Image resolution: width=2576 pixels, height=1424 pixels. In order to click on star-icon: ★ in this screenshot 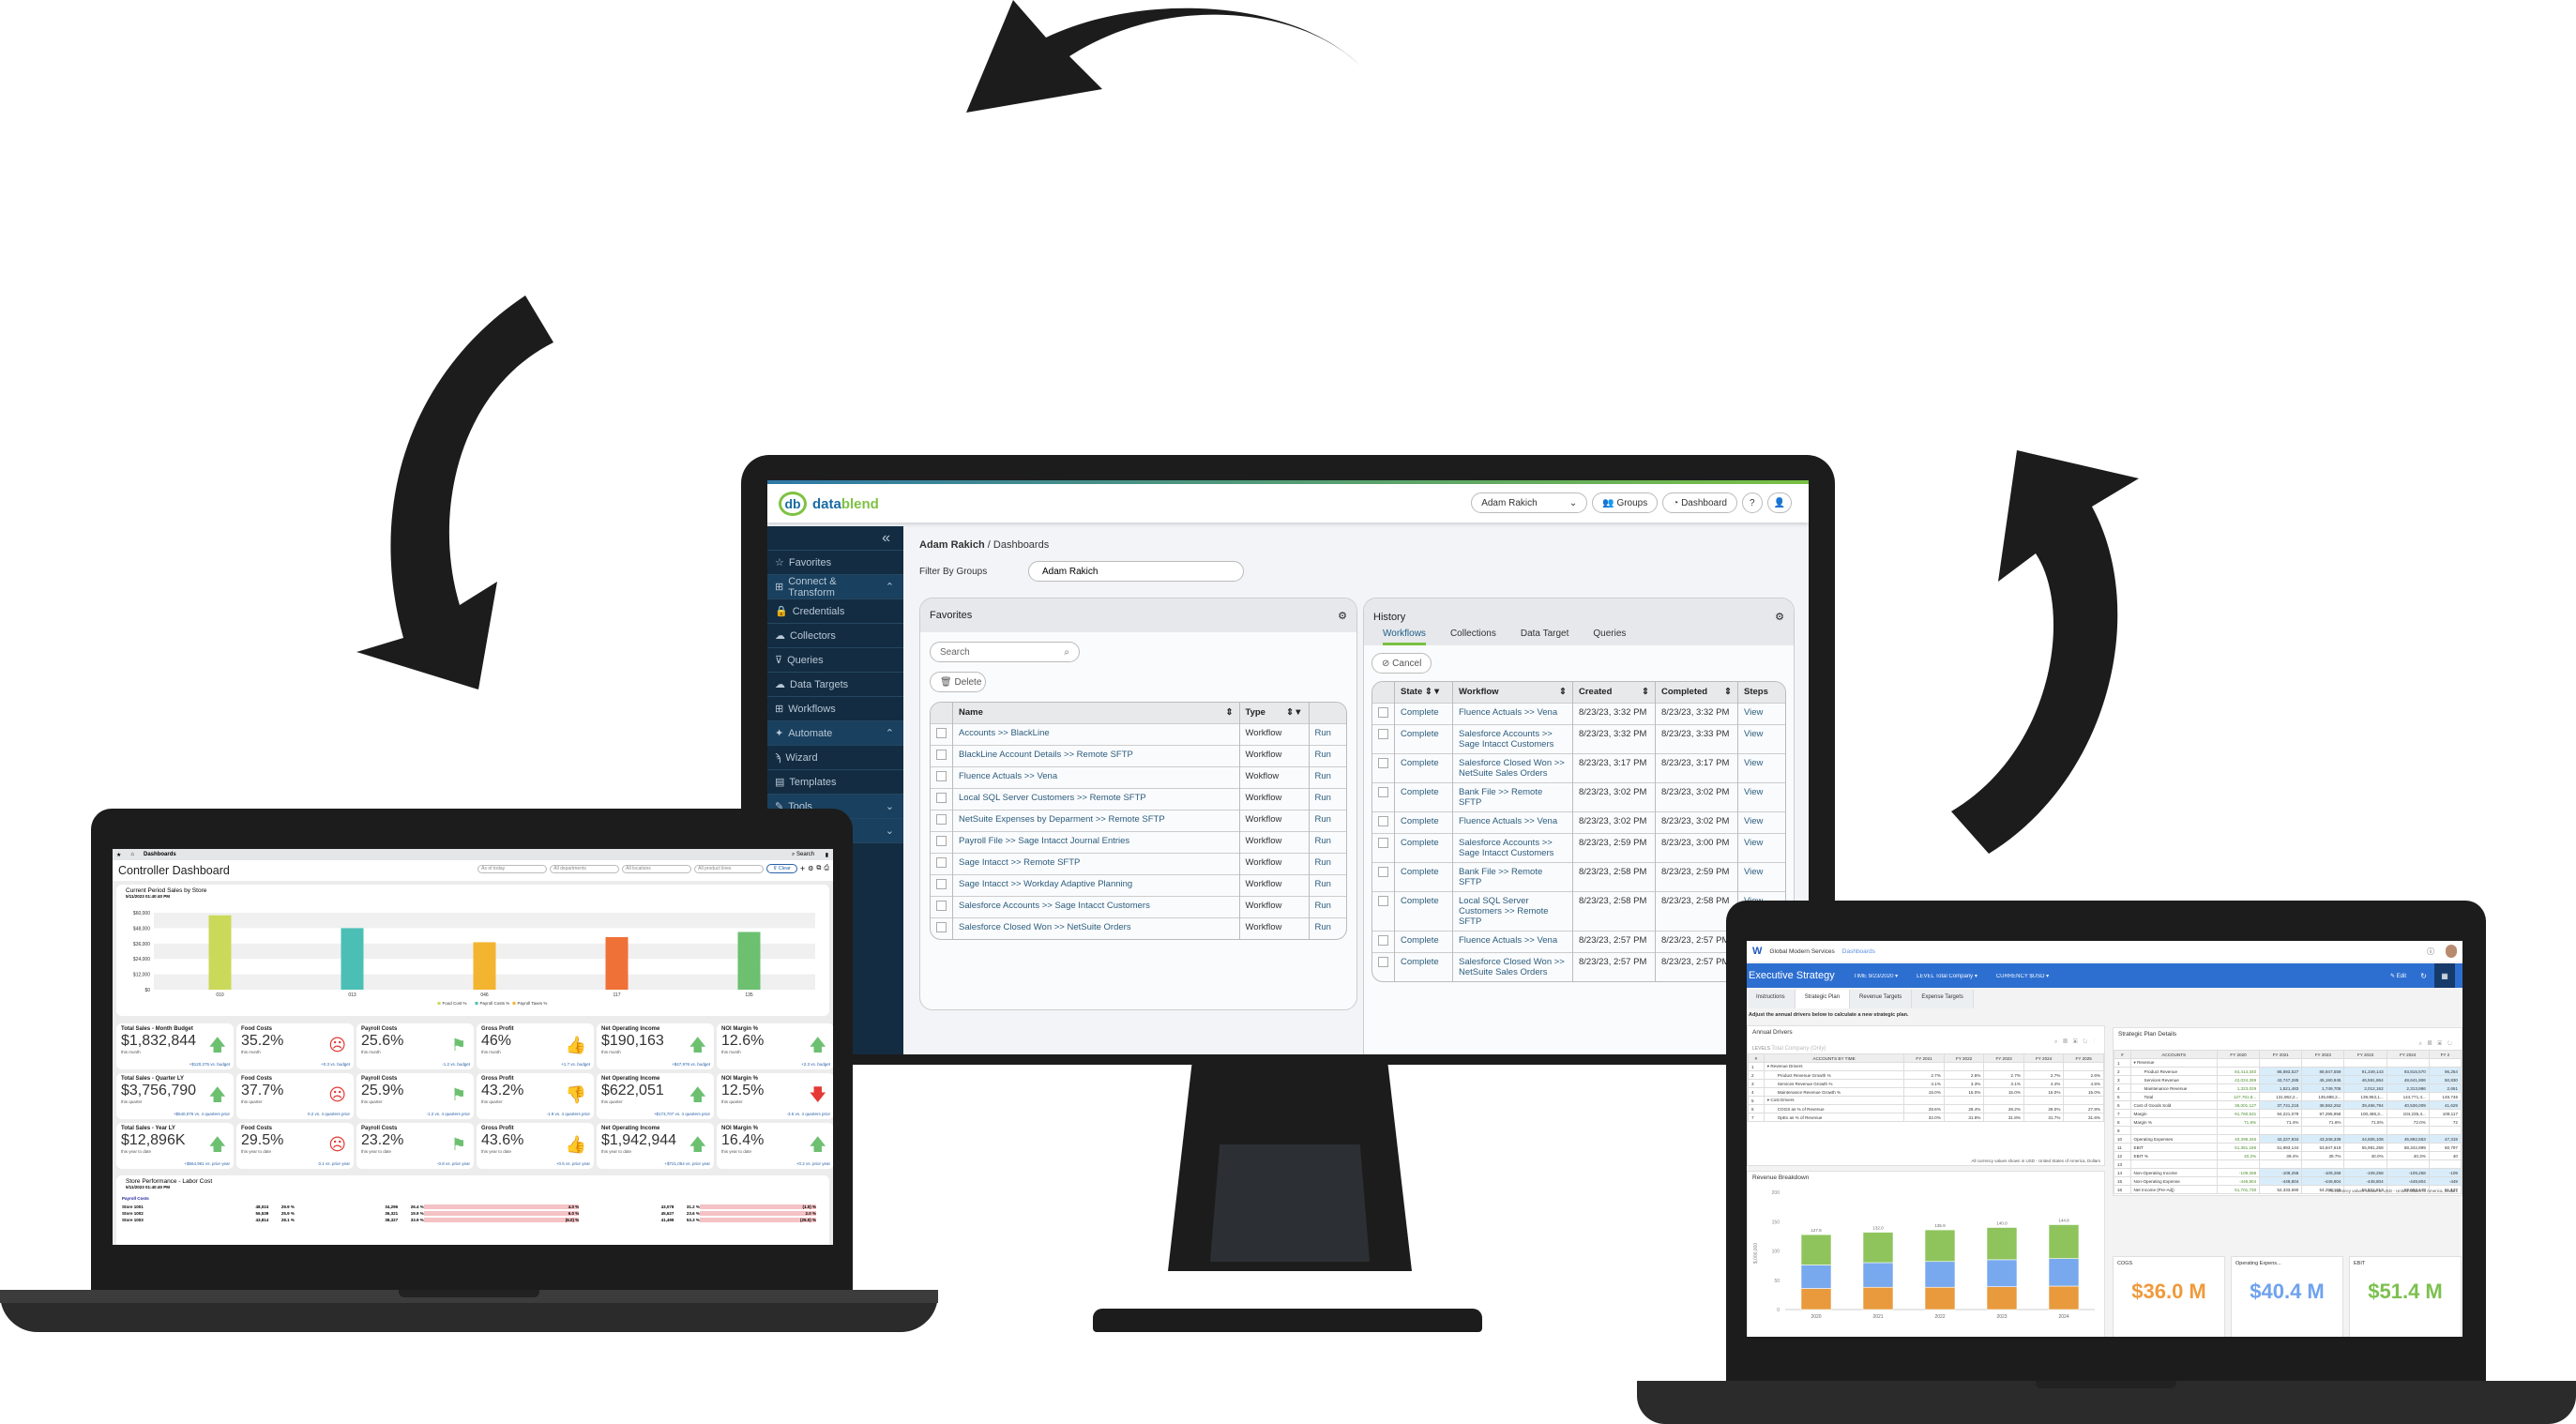, I will do `click(118, 855)`.